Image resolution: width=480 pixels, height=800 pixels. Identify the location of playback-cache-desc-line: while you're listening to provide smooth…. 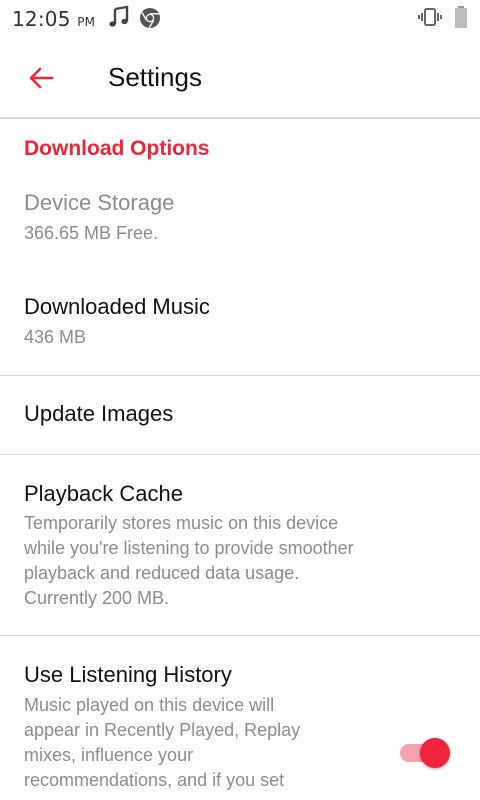
(189, 548).